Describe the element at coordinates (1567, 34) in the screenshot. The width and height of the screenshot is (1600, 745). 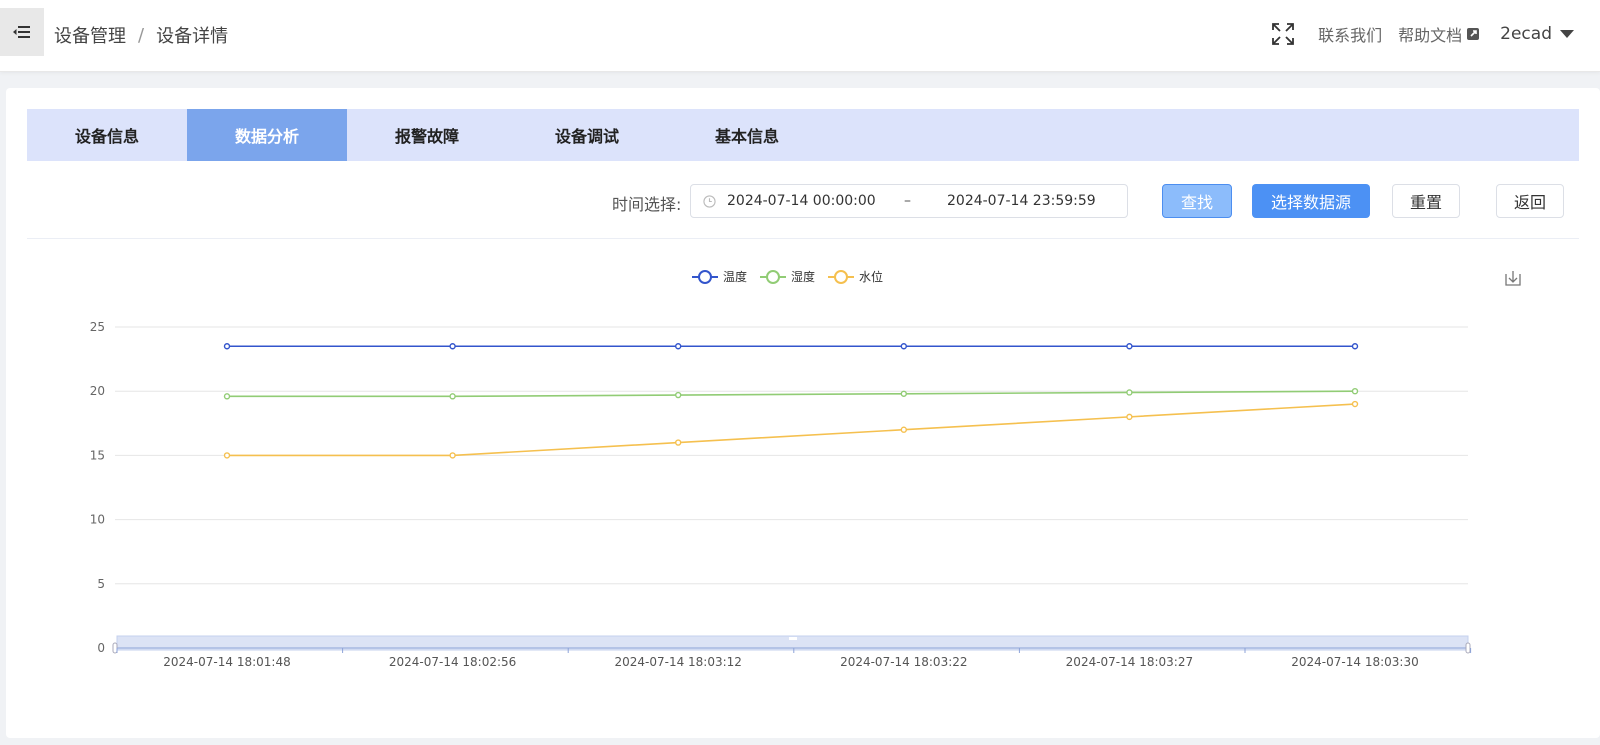
I see `caret-down-icon` at that location.